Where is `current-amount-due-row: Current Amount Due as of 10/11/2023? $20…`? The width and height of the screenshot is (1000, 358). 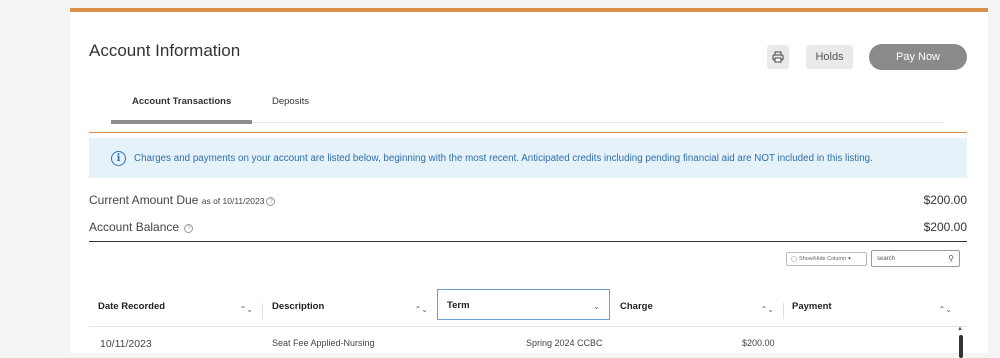
current-amount-due-row: Current Amount Due as of 10/11/2023? $20… is located at coordinates (528, 200).